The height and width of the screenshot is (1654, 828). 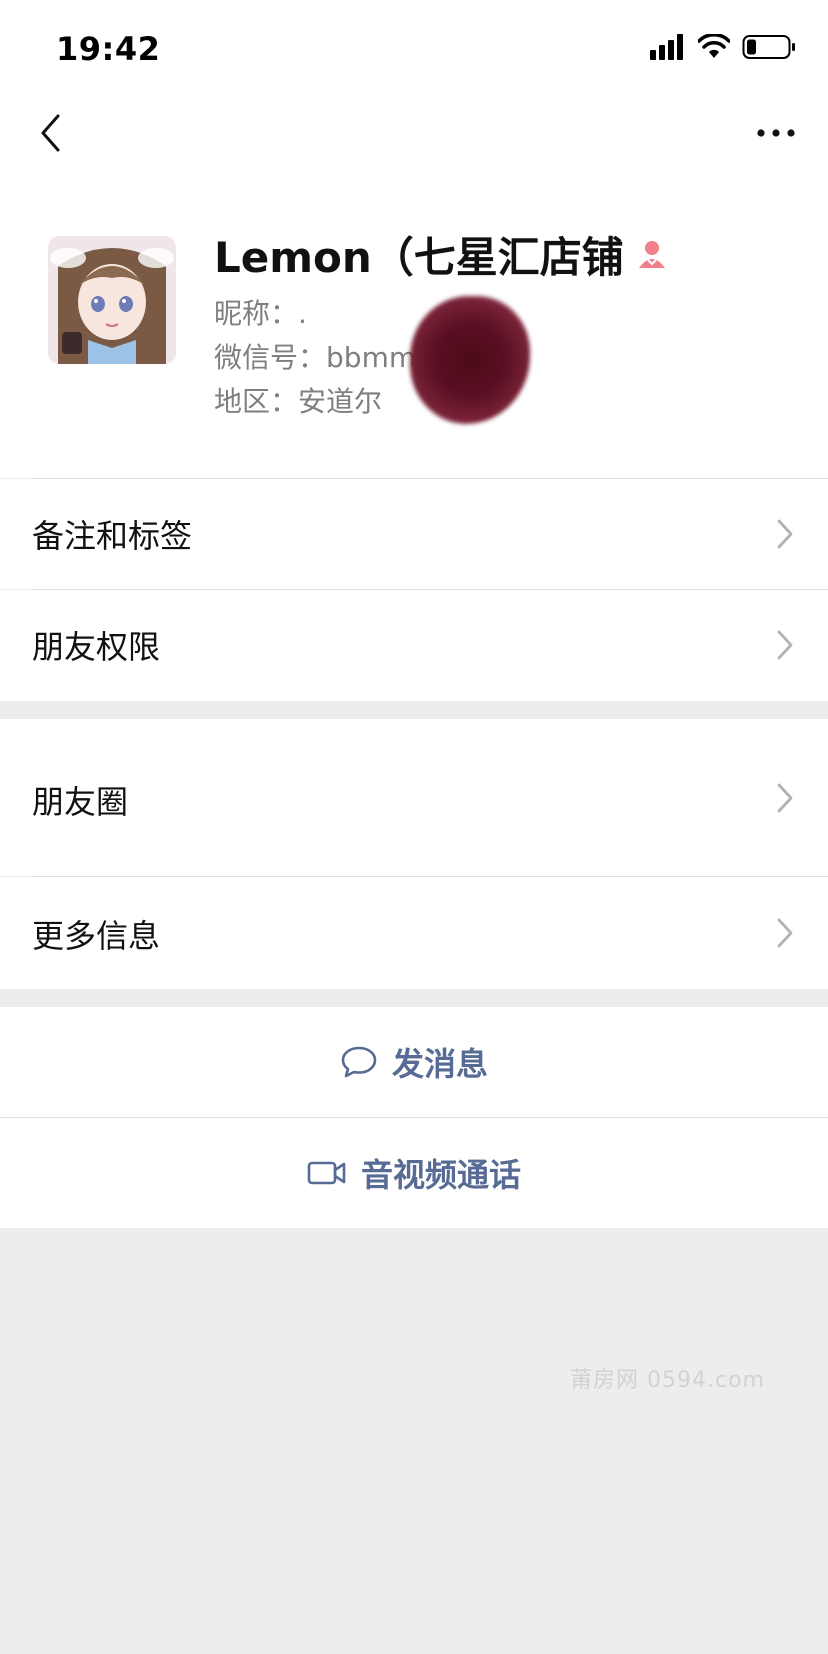 I want to click on video-call-button: 音视频通话, so click(x=414, y=1173).